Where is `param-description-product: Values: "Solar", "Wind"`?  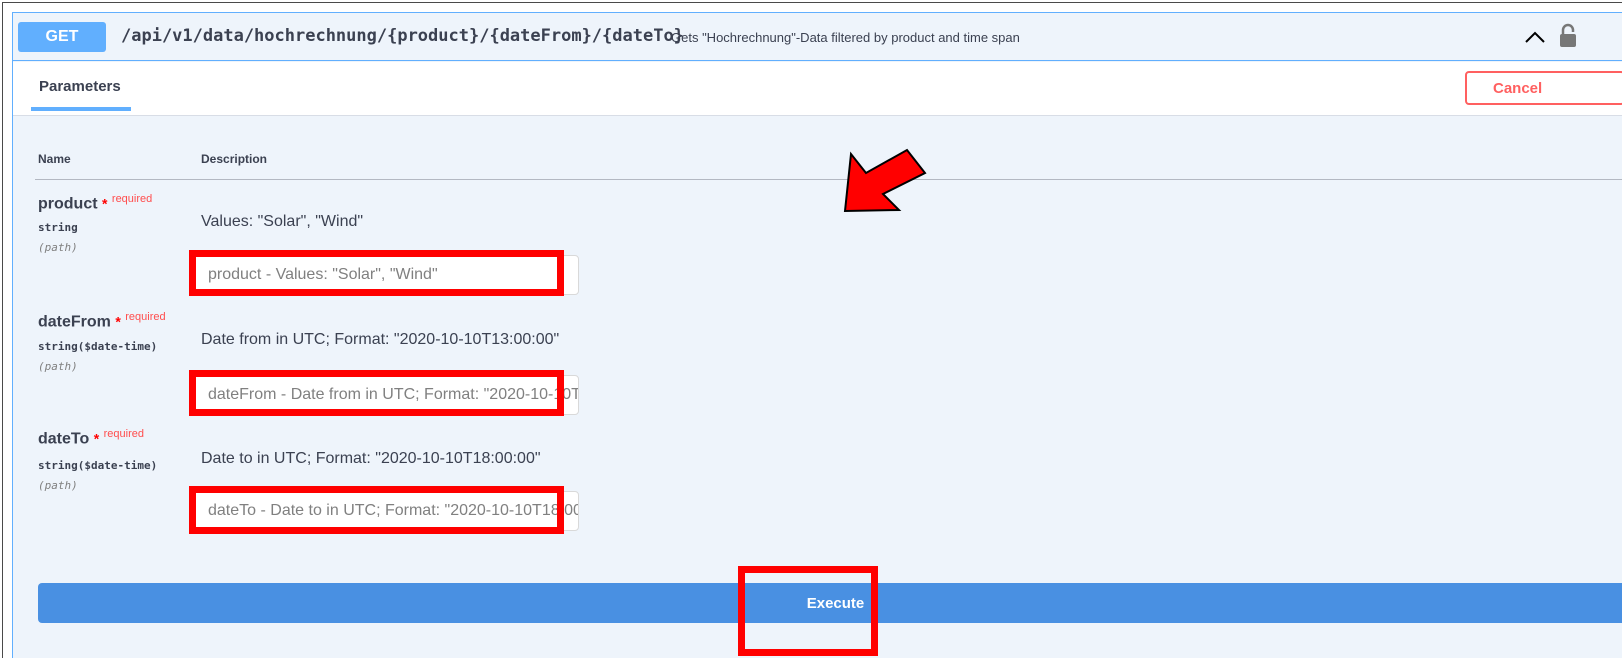
param-description-product: Values: "Solar", "Wind" is located at coordinates (282, 221).